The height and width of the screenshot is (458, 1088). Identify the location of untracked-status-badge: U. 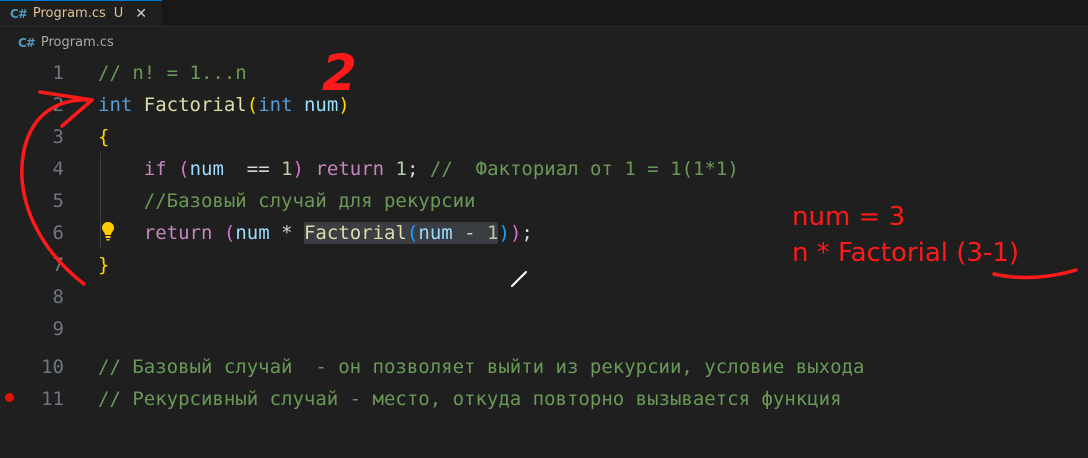
(118, 13).